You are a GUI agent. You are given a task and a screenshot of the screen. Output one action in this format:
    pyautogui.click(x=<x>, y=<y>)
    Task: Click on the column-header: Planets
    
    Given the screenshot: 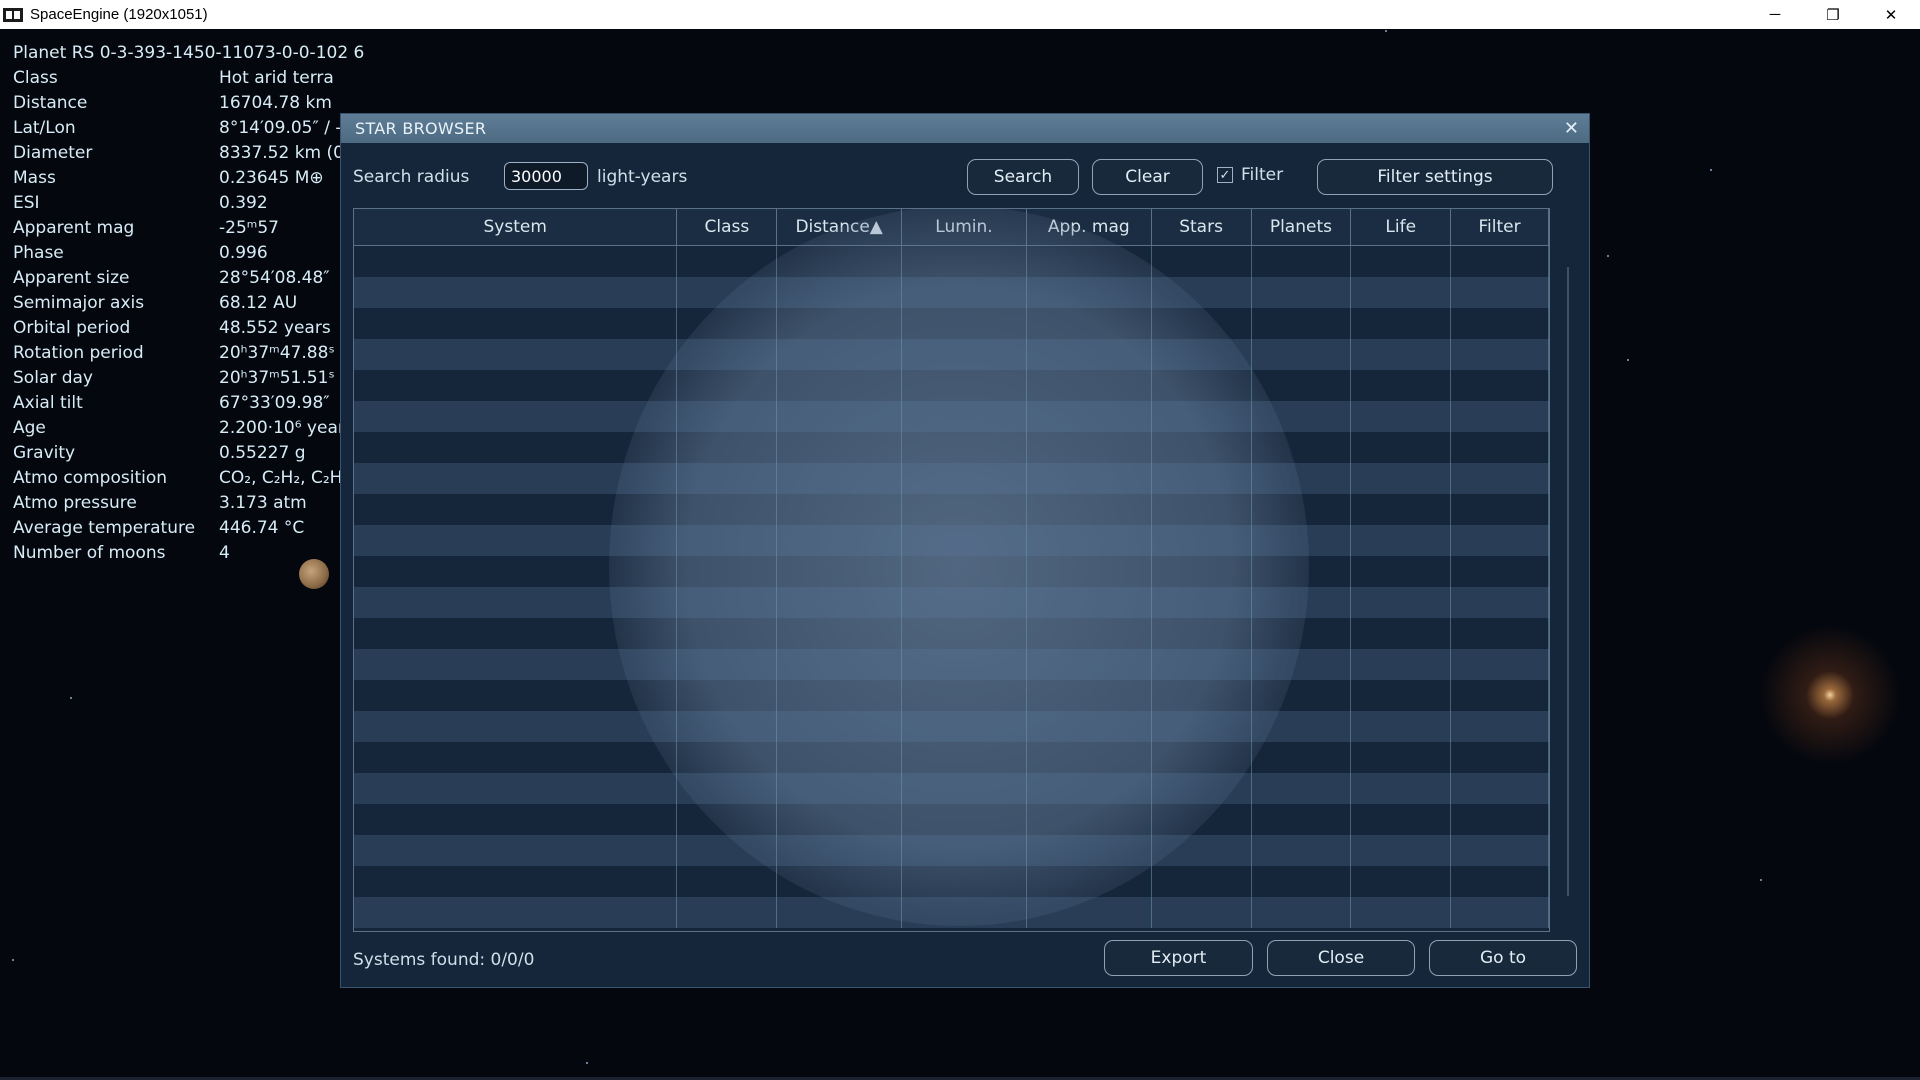 What is the action you would take?
    pyautogui.click(x=1302, y=227)
    